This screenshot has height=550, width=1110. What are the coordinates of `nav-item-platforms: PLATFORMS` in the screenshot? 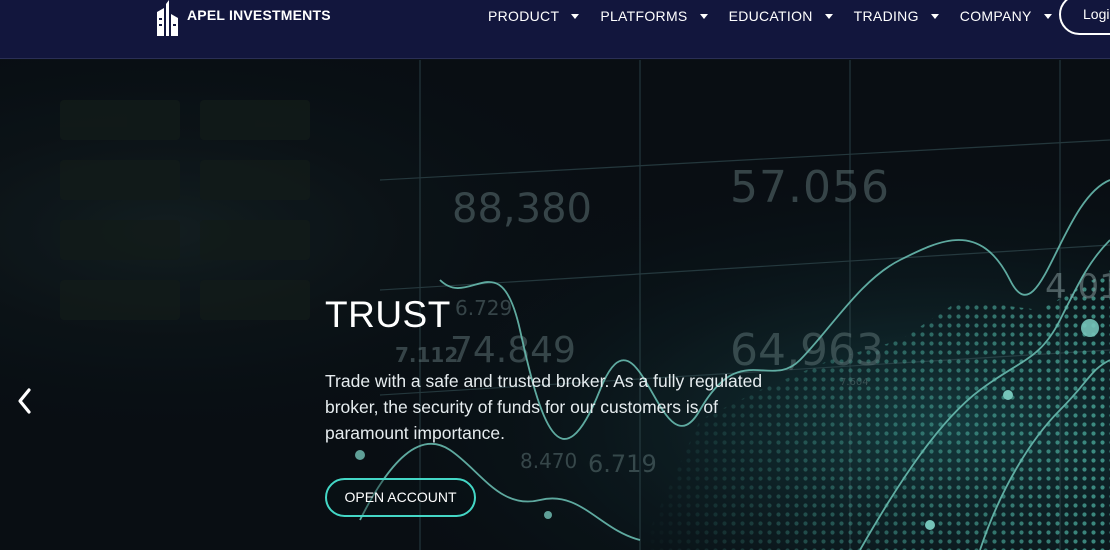 It's located at (654, 16).